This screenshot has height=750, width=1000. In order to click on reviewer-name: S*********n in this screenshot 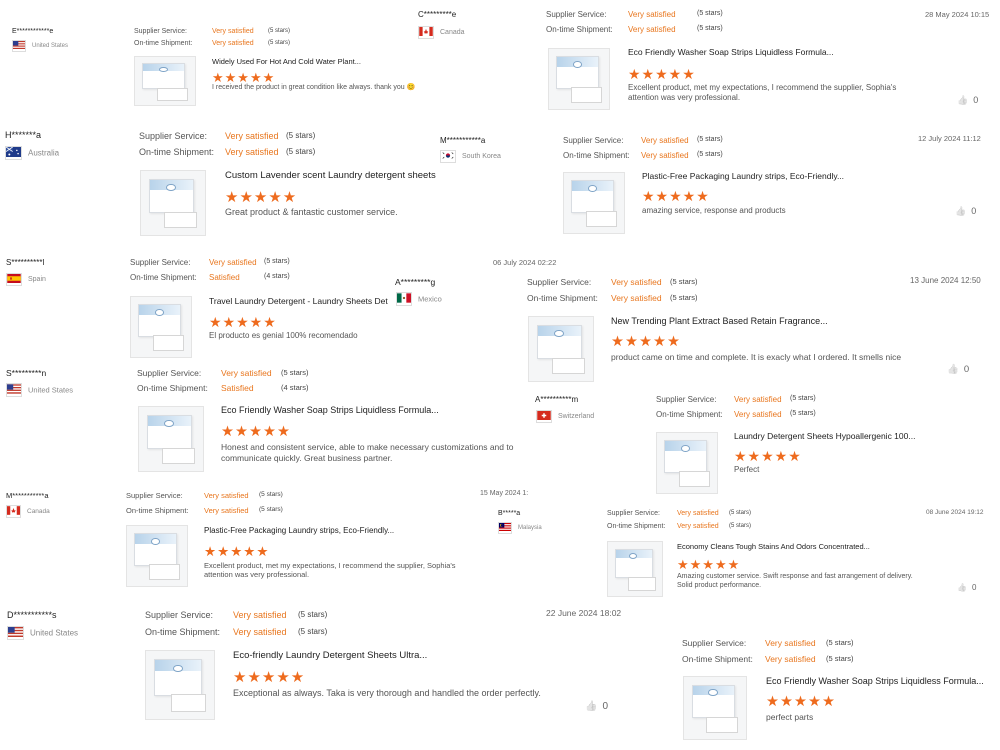, I will do `click(26, 373)`.